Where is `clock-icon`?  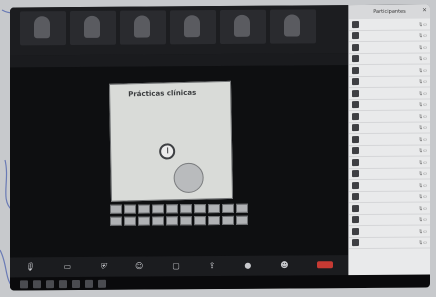
clock-icon is located at coordinates (167, 151).